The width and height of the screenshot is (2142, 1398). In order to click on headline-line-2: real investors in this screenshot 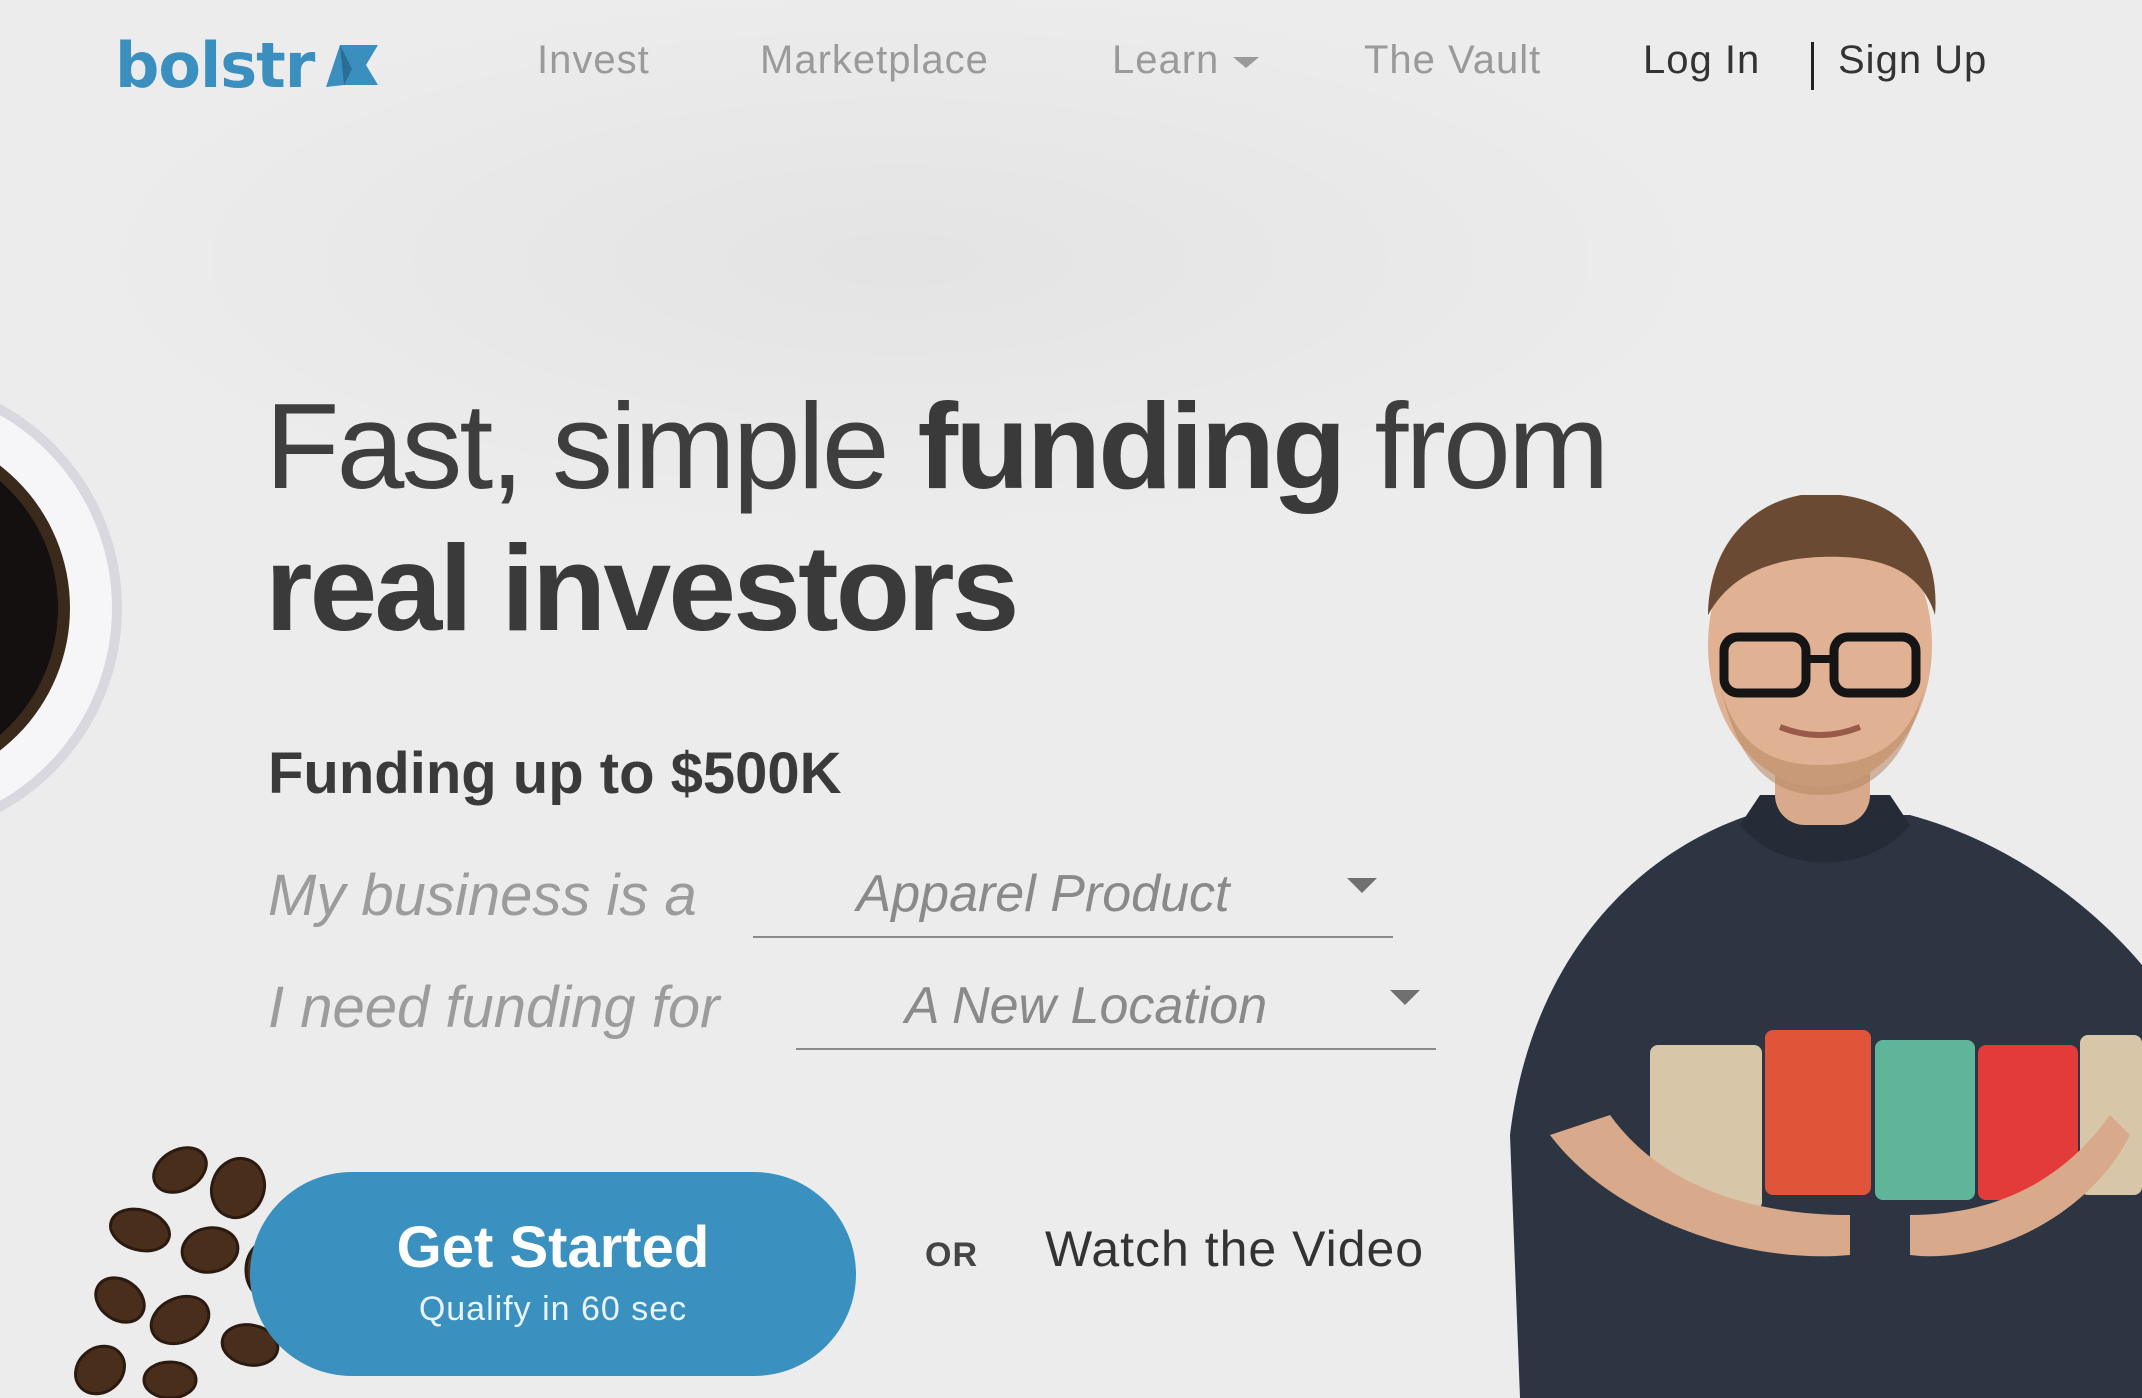, I will do `click(1015, 588)`.